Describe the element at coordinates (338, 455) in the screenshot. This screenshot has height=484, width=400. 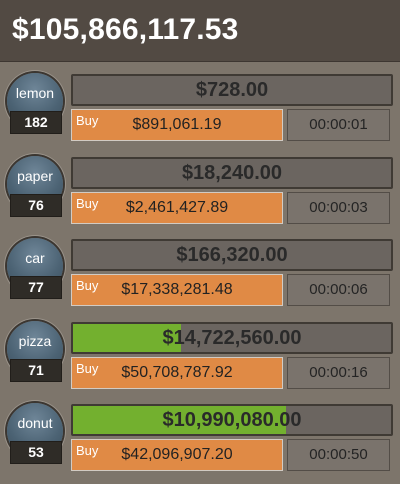
I see `countdown-timer: 00:00:50` at that location.